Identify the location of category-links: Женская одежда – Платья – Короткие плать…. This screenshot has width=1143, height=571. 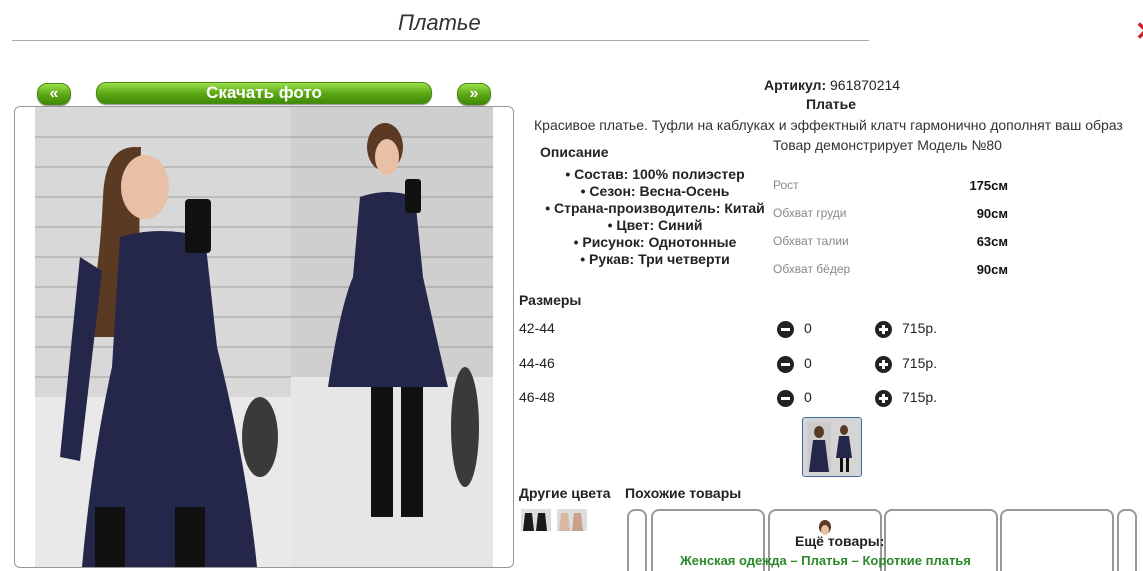
(825, 560).